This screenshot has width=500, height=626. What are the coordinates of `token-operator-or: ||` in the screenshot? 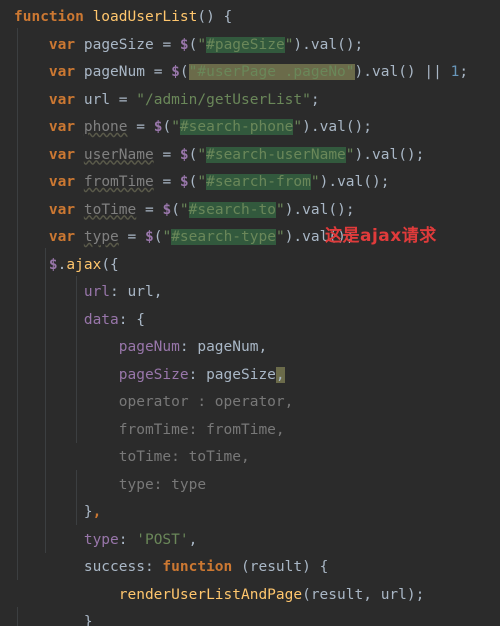 It's located at (433, 72).